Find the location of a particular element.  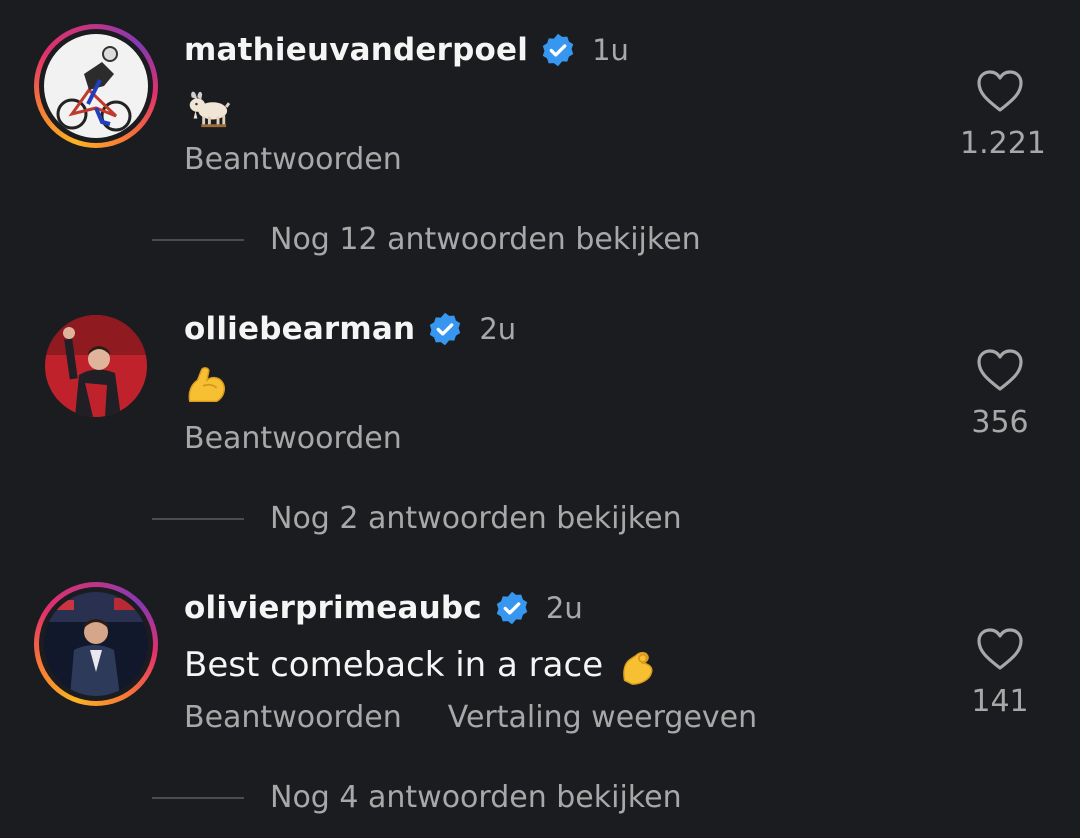

view-replies-button: Nog 12 antwoorden bekijken is located at coordinates (426, 239).